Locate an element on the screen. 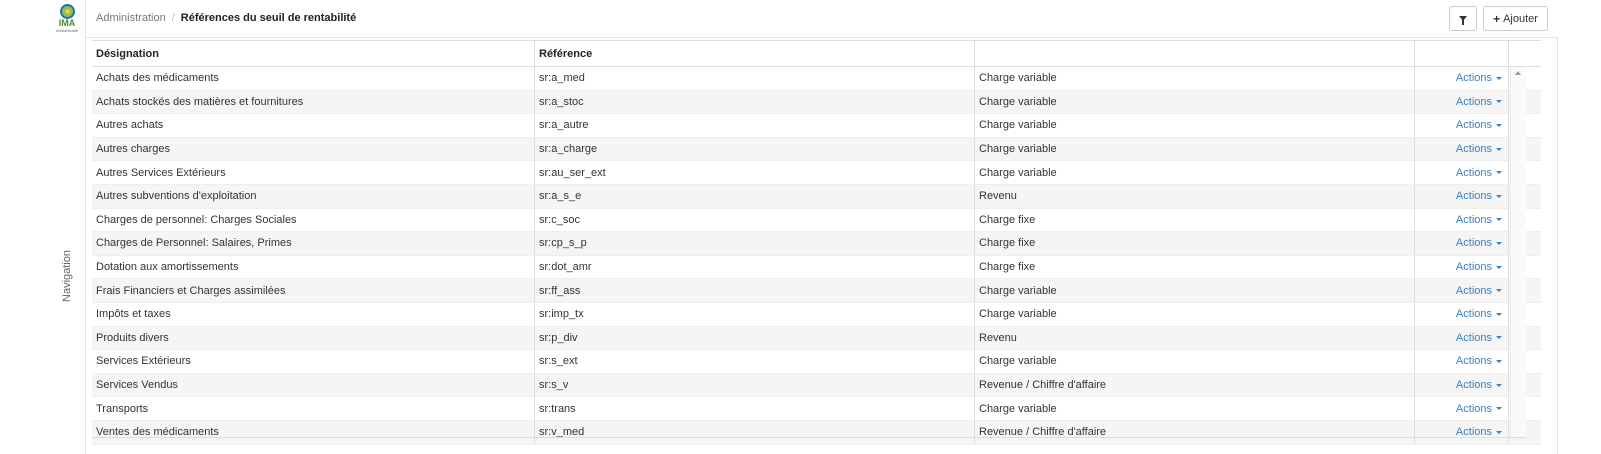  header-actions is located at coordinates (1462, 53).